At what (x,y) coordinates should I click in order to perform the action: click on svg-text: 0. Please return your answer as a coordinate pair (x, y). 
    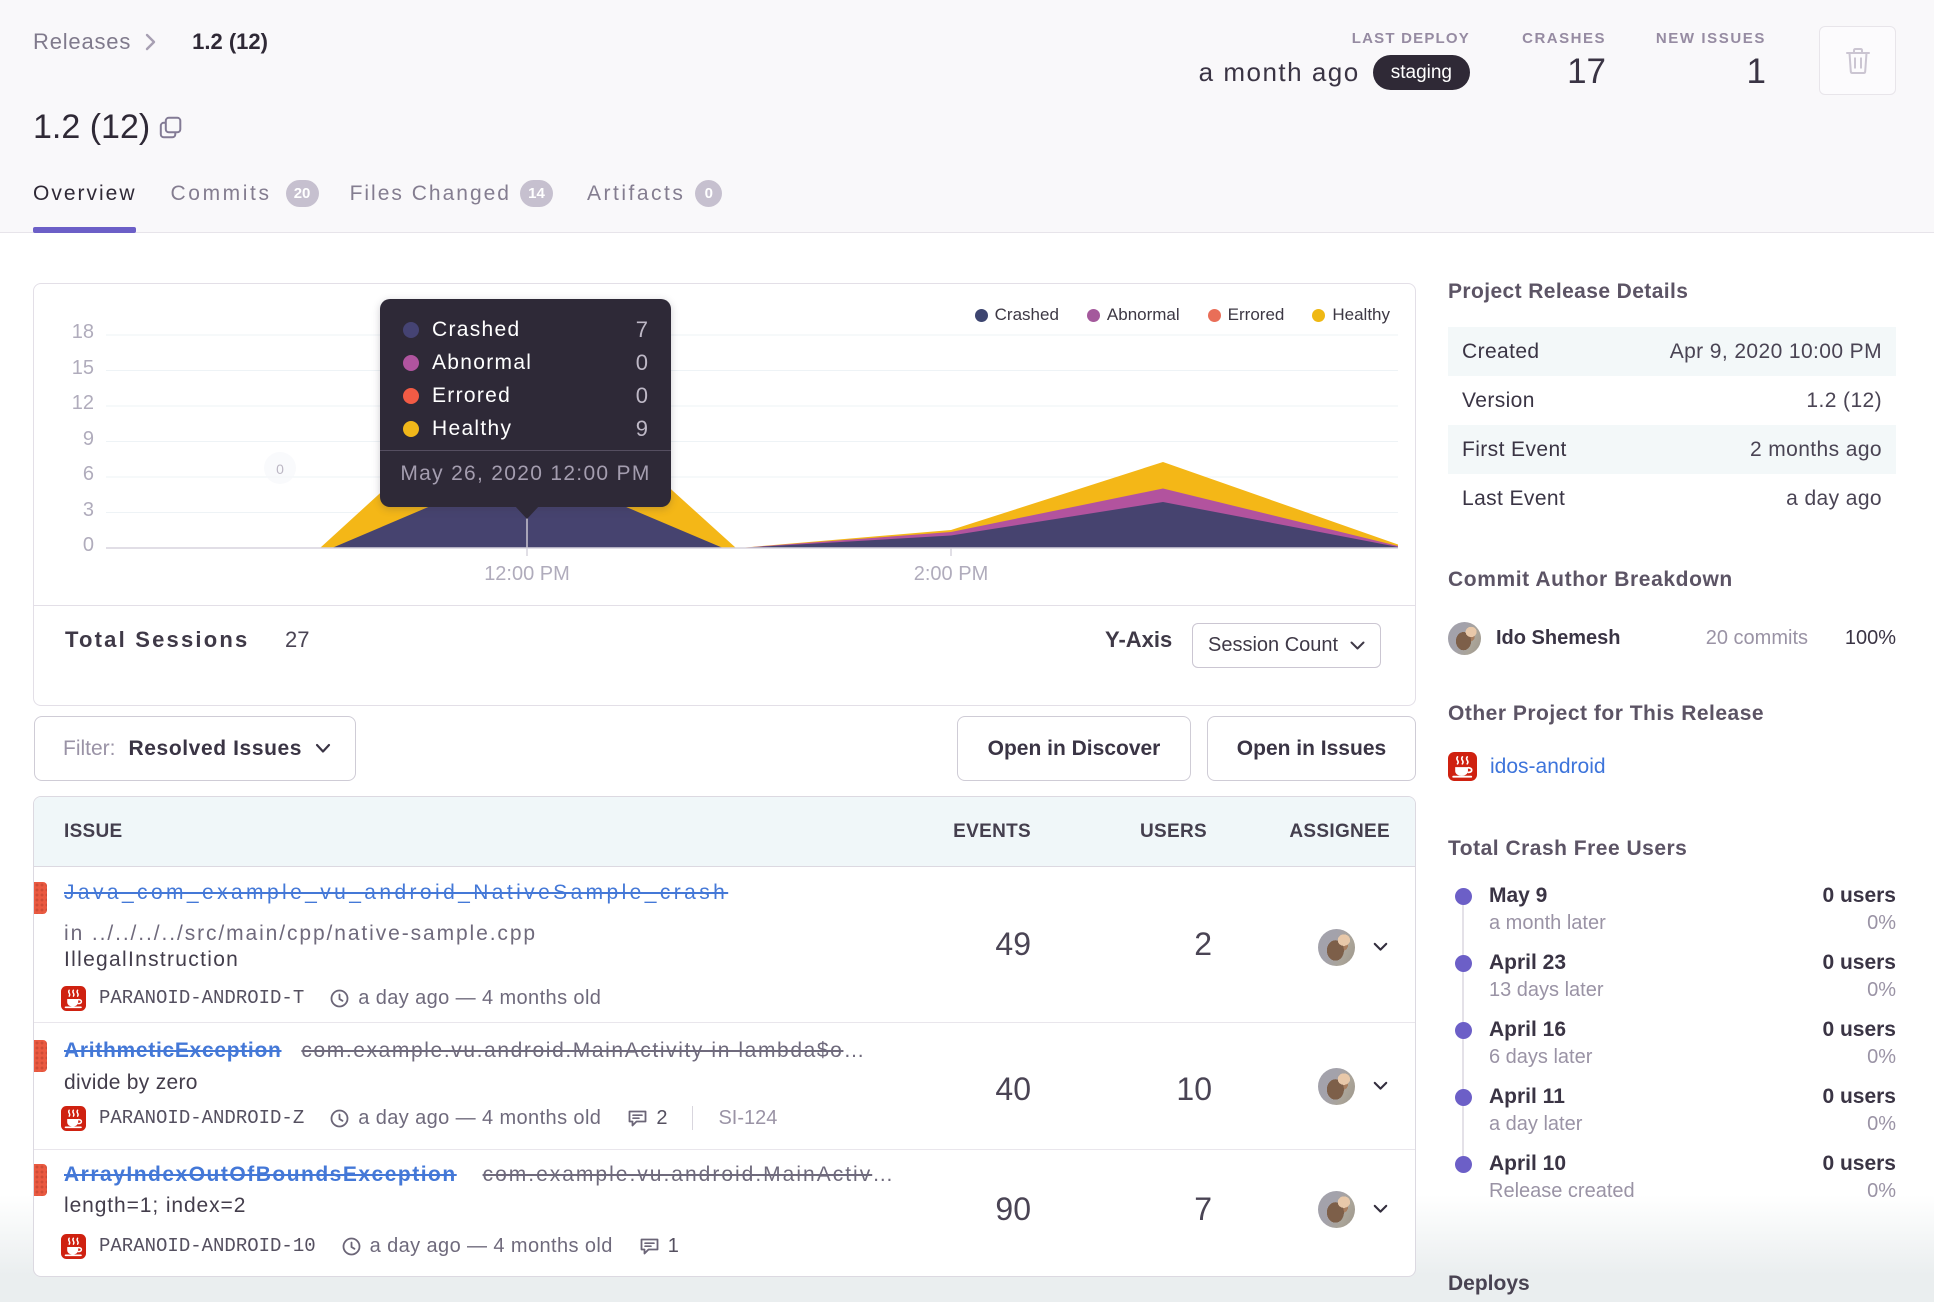
    Looking at the image, I should click on (280, 469).